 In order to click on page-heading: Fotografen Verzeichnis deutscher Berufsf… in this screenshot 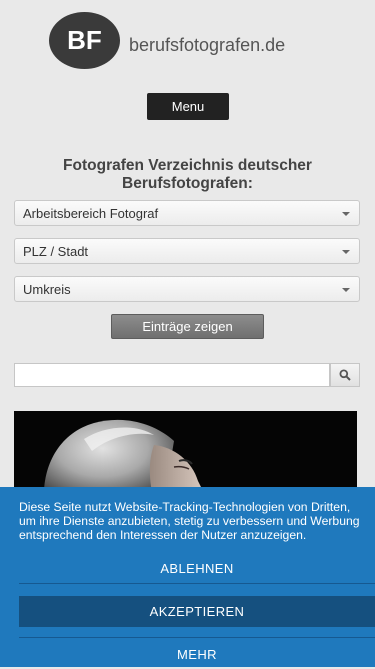, I will do `click(187, 174)`.